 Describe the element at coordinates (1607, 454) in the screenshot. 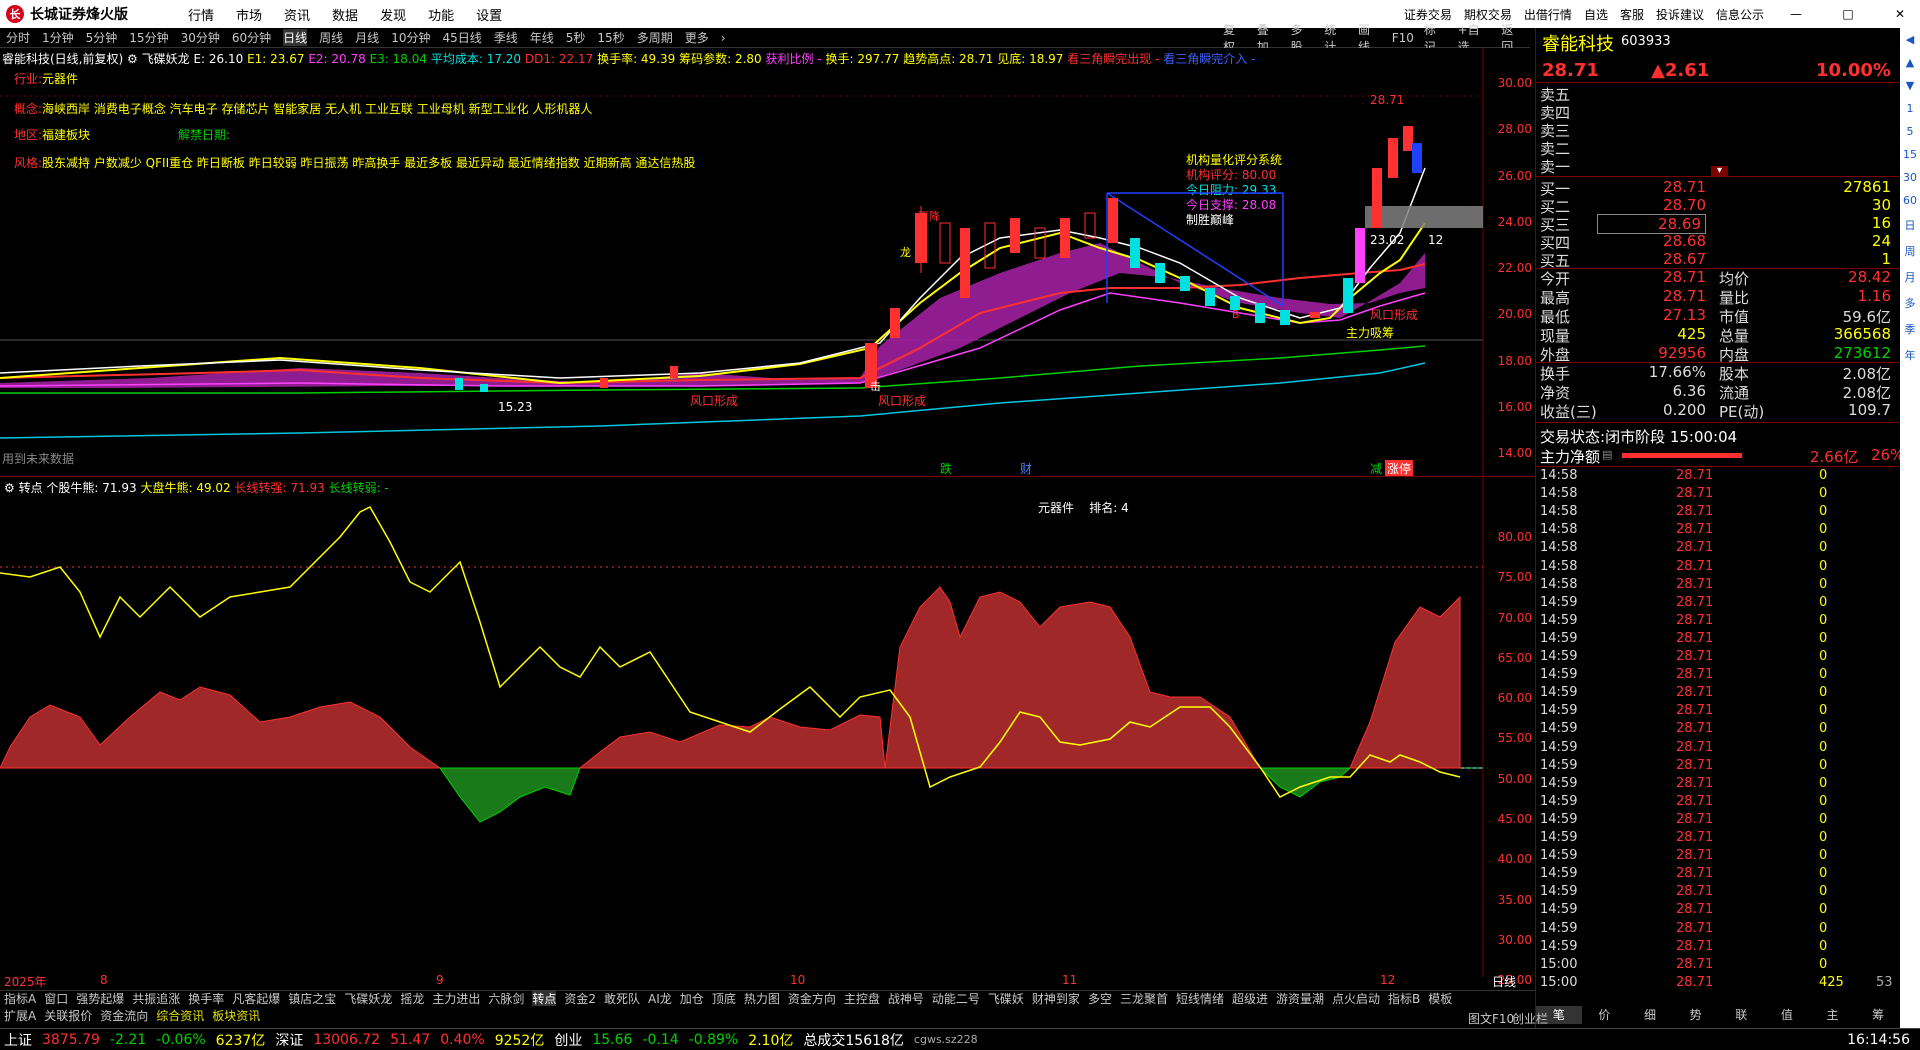

I see `expand-icon: ▤` at that location.